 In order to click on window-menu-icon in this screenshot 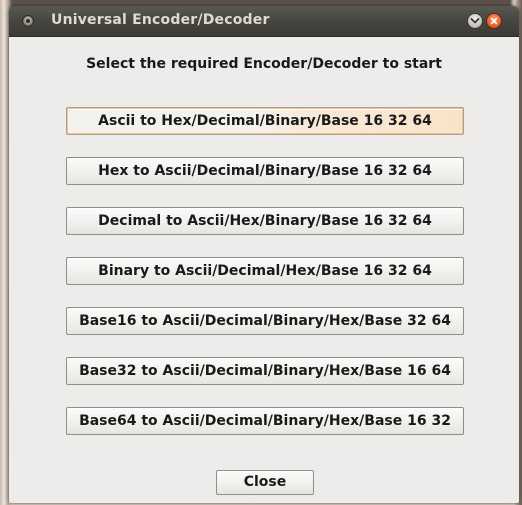, I will do `click(28, 21)`.